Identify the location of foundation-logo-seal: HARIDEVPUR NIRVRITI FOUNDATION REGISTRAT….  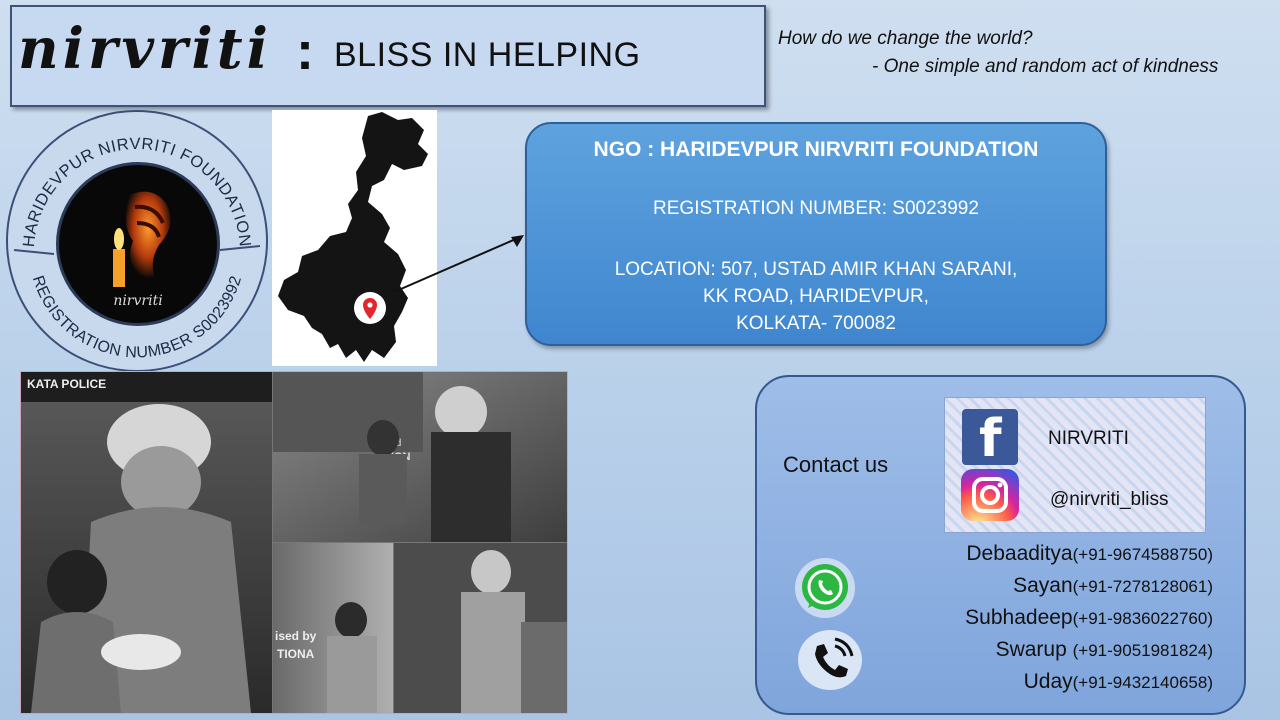
(137, 241).